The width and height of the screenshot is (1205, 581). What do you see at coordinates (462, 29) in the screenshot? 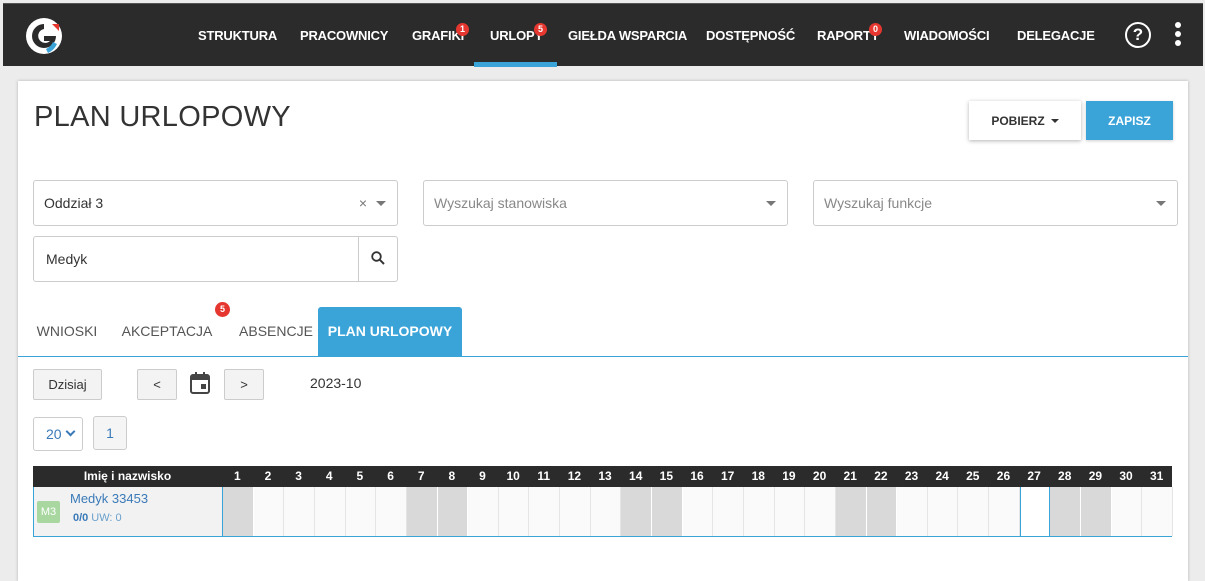
I see `nav-badge-grafiki: 1` at bounding box center [462, 29].